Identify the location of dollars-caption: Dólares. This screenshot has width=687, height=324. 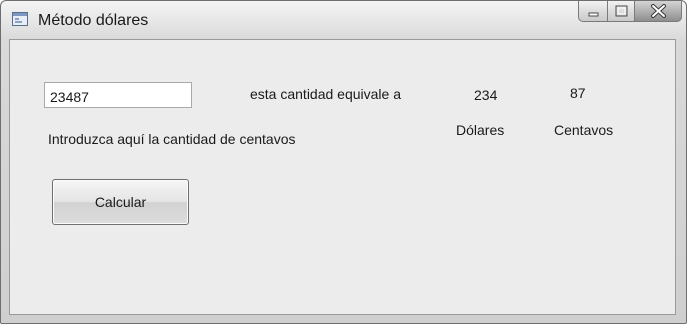
(480, 130).